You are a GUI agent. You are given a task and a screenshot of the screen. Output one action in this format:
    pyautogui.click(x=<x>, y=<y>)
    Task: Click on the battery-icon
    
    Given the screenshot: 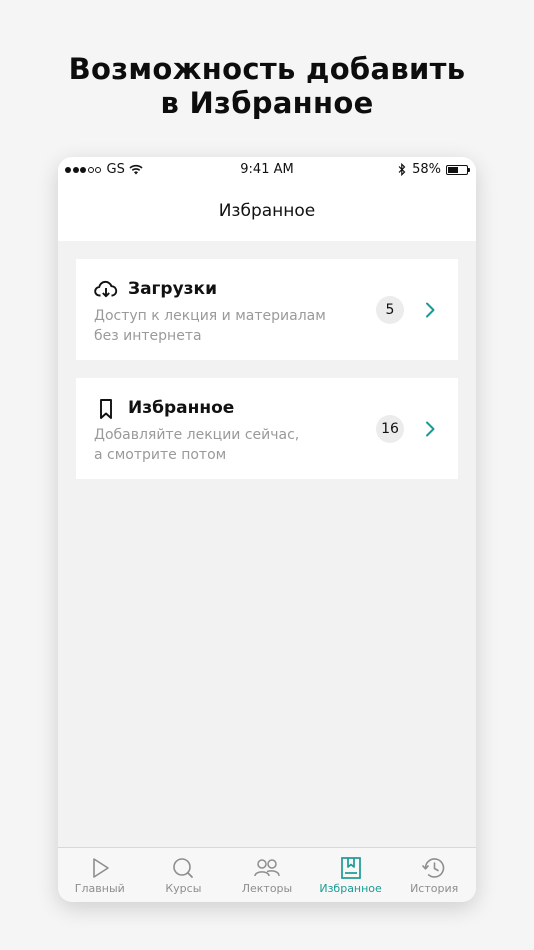 What is the action you would take?
    pyautogui.click(x=458, y=169)
    